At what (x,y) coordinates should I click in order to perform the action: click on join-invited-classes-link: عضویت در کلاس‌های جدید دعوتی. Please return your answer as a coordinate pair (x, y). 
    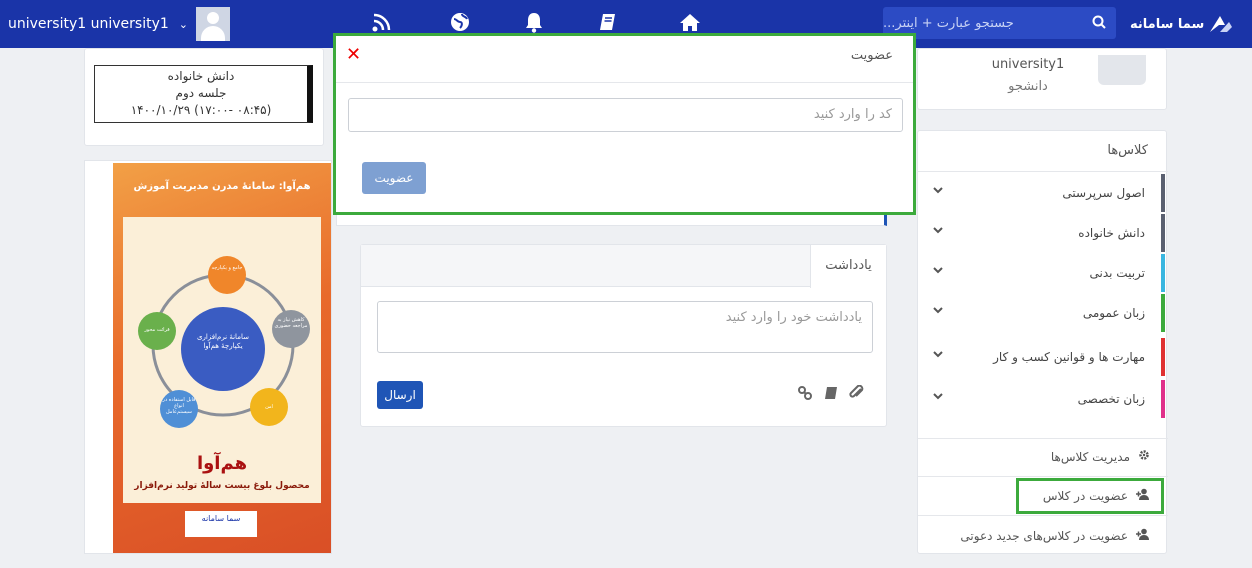
    Looking at the image, I should click on (1055, 535).